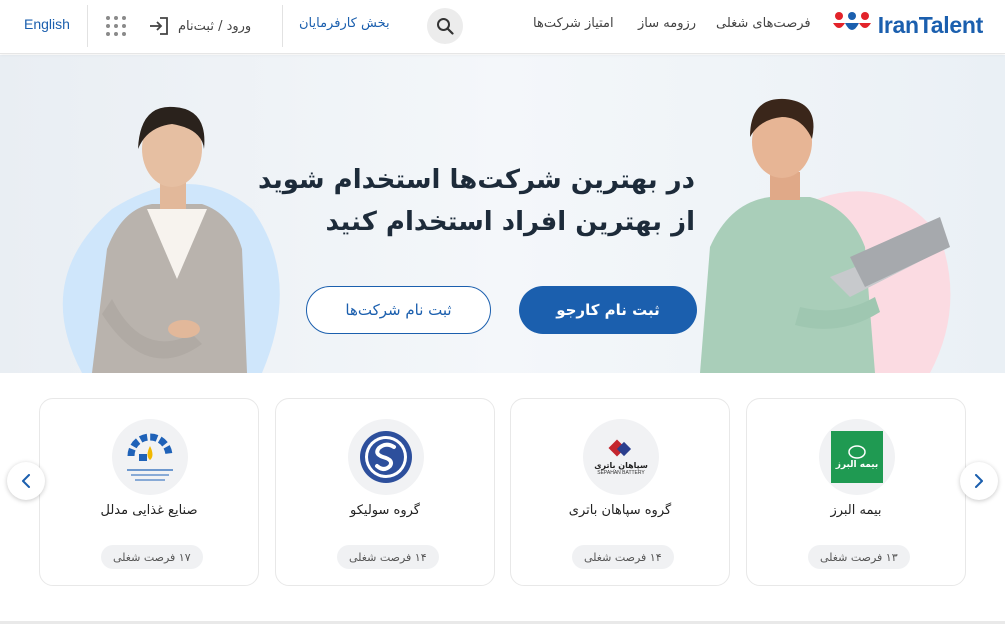  Describe the element at coordinates (620, 447) in the screenshot. I see `sepahan-emblem-icon` at that location.